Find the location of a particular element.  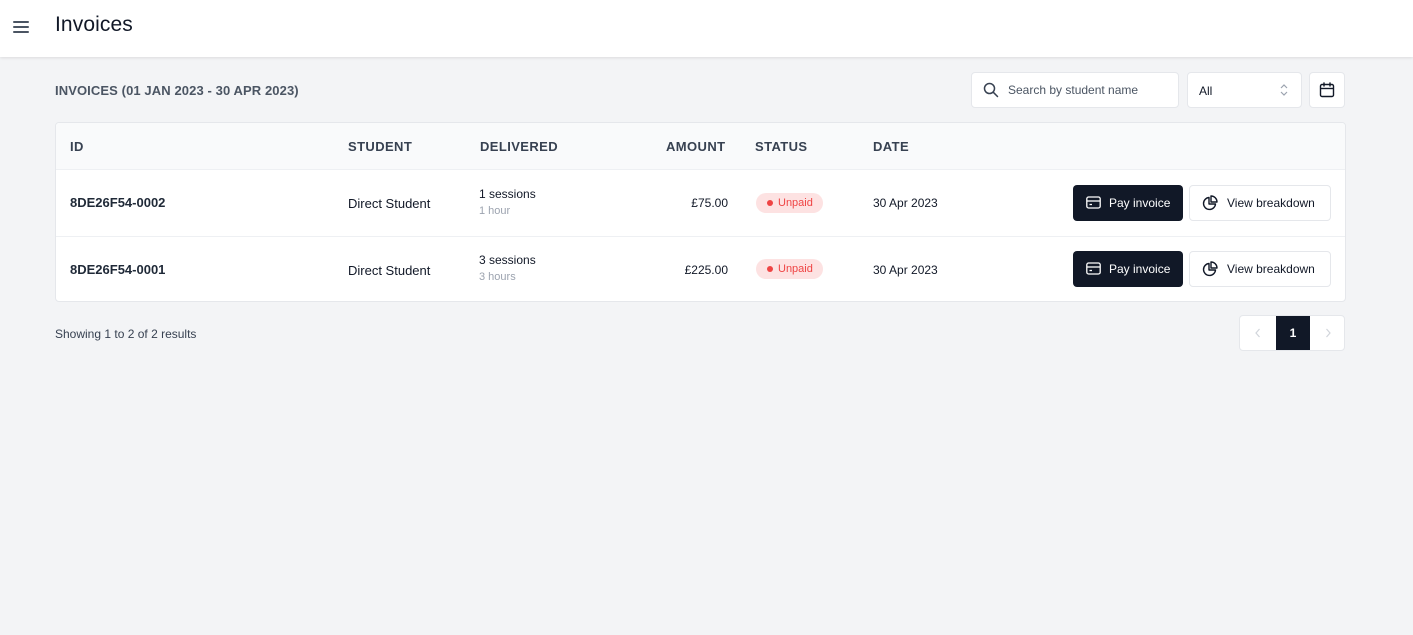

search-field is located at coordinates (1075, 90).